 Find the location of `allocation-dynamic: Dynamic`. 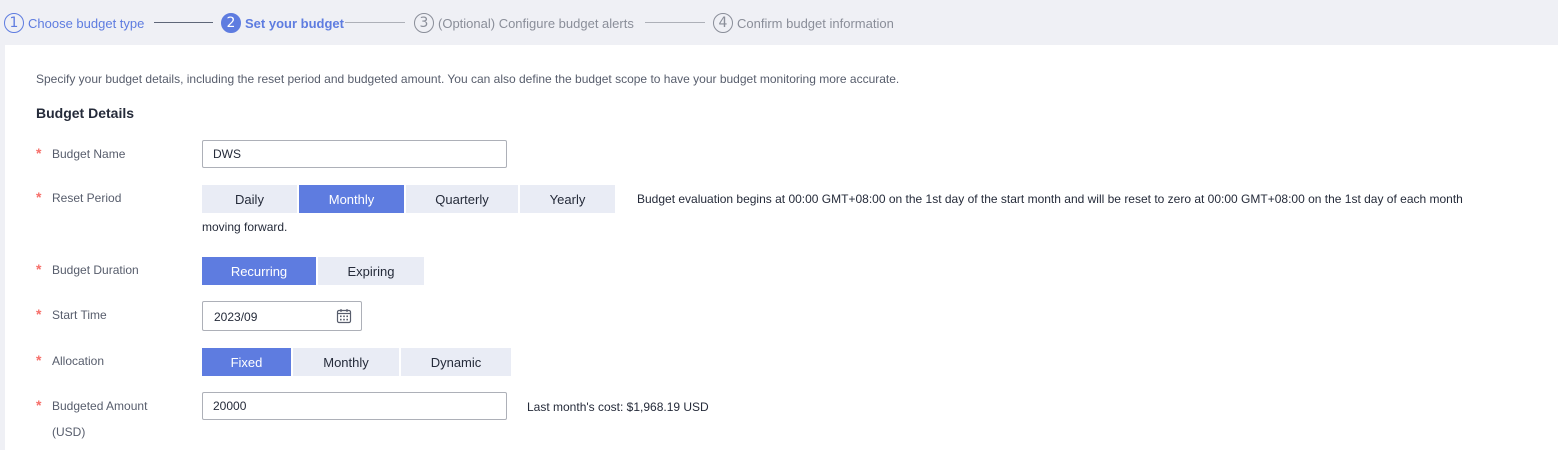

allocation-dynamic: Dynamic is located at coordinates (456, 362).